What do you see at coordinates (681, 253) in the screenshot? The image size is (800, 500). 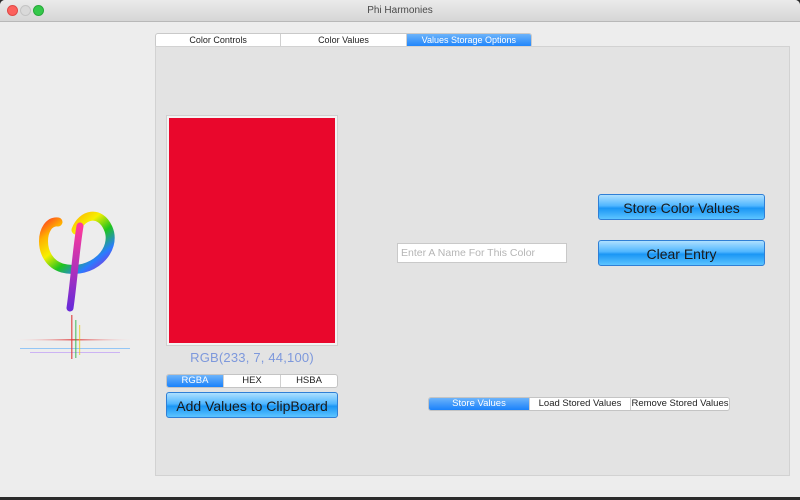 I see `clear-entry-button: Clear Entry` at bounding box center [681, 253].